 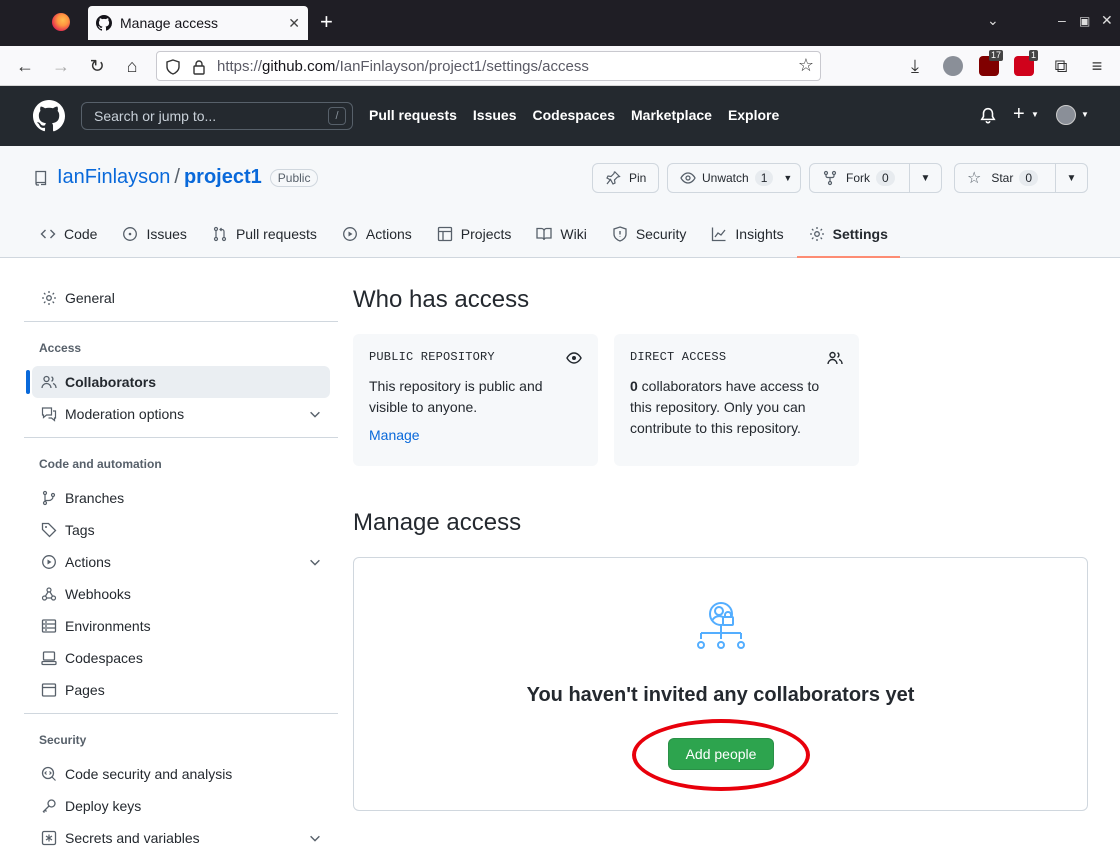 What do you see at coordinates (759, 234) in the screenshot?
I see `tab-insights-label: Insights` at bounding box center [759, 234].